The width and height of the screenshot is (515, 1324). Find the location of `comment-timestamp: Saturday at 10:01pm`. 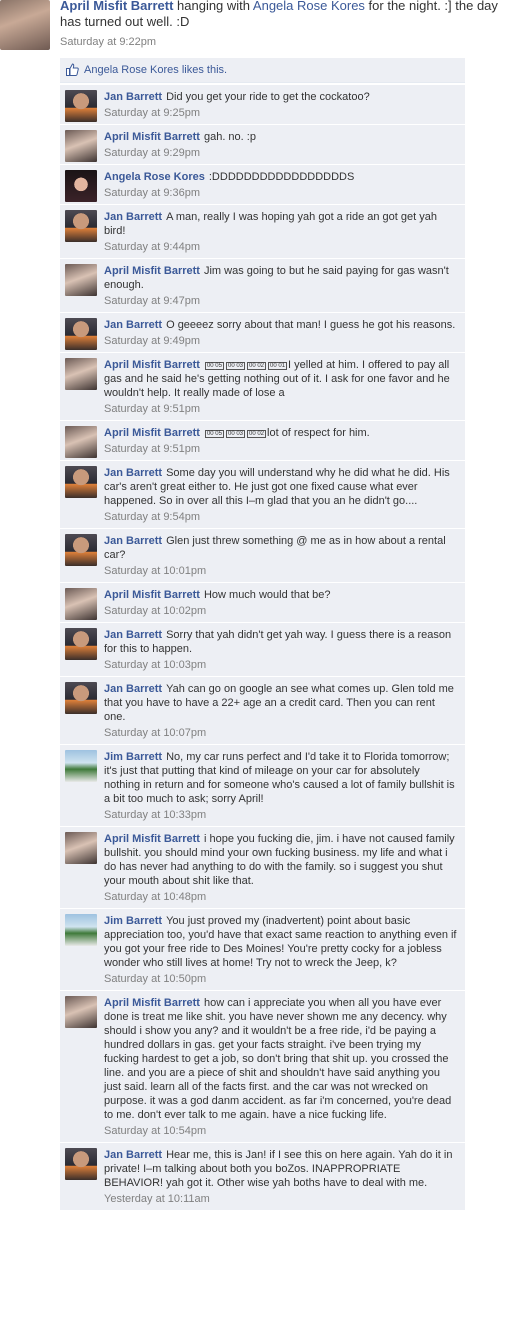

comment-timestamp: Saturday at 10:01pm is located at coordinates (280, 571).